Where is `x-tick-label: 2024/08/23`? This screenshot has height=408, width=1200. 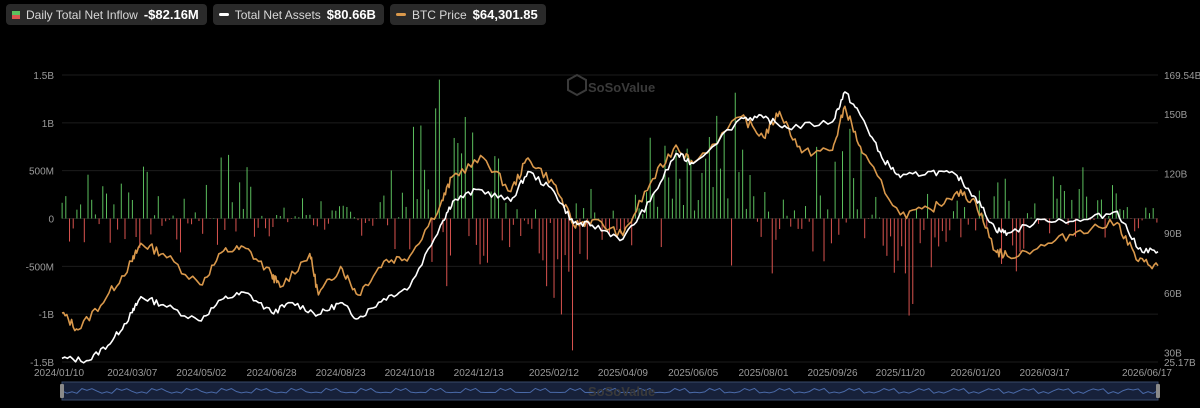
x-tick-label: 2024/08/23 is located at coordinates (341, 373).